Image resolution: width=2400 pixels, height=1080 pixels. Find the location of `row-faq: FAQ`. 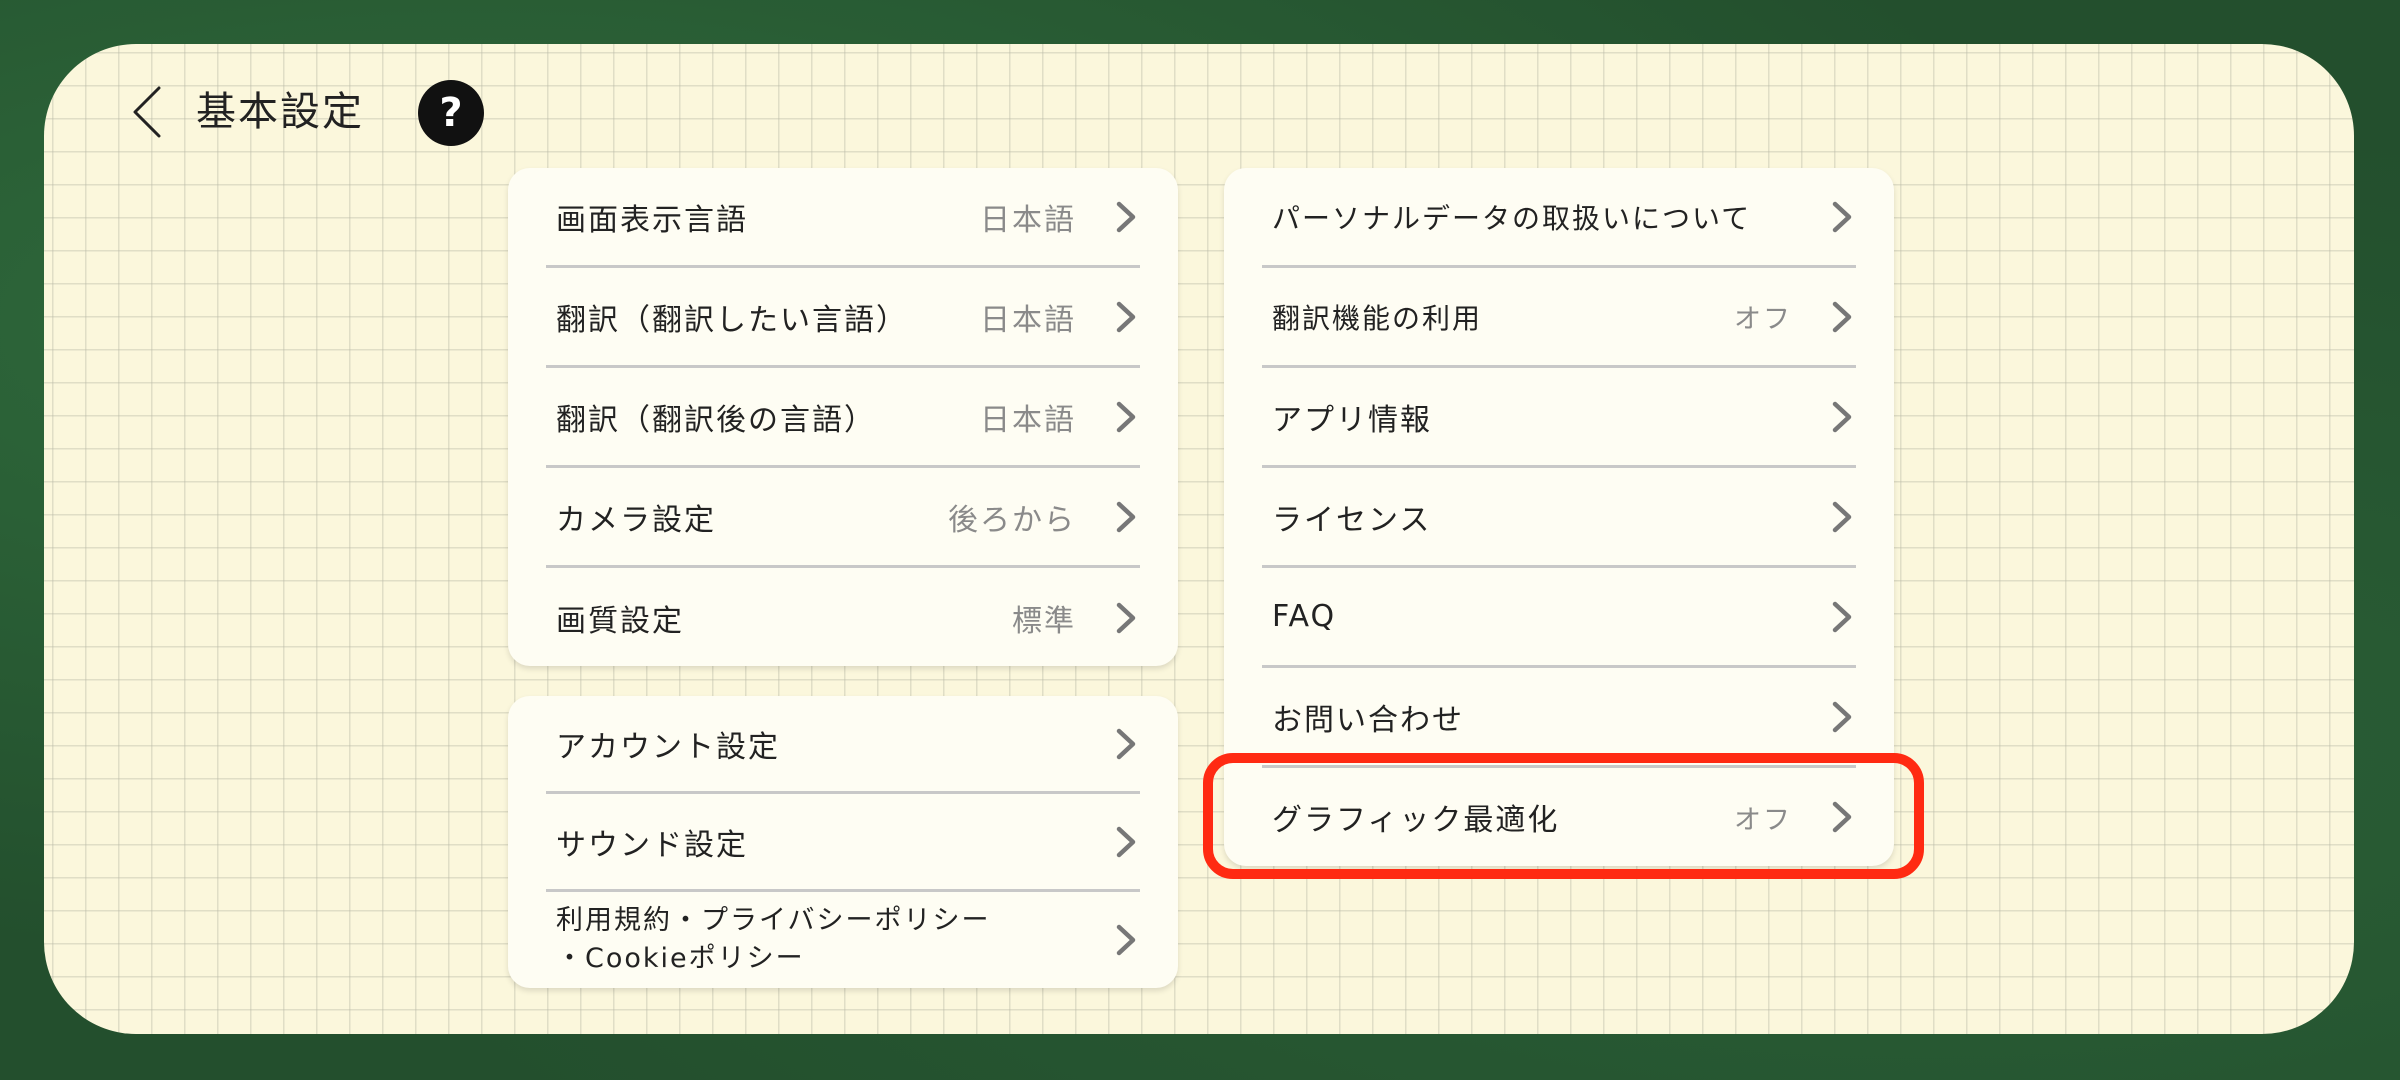

row-faq: FAQ is located at coordinates (1559, 618).